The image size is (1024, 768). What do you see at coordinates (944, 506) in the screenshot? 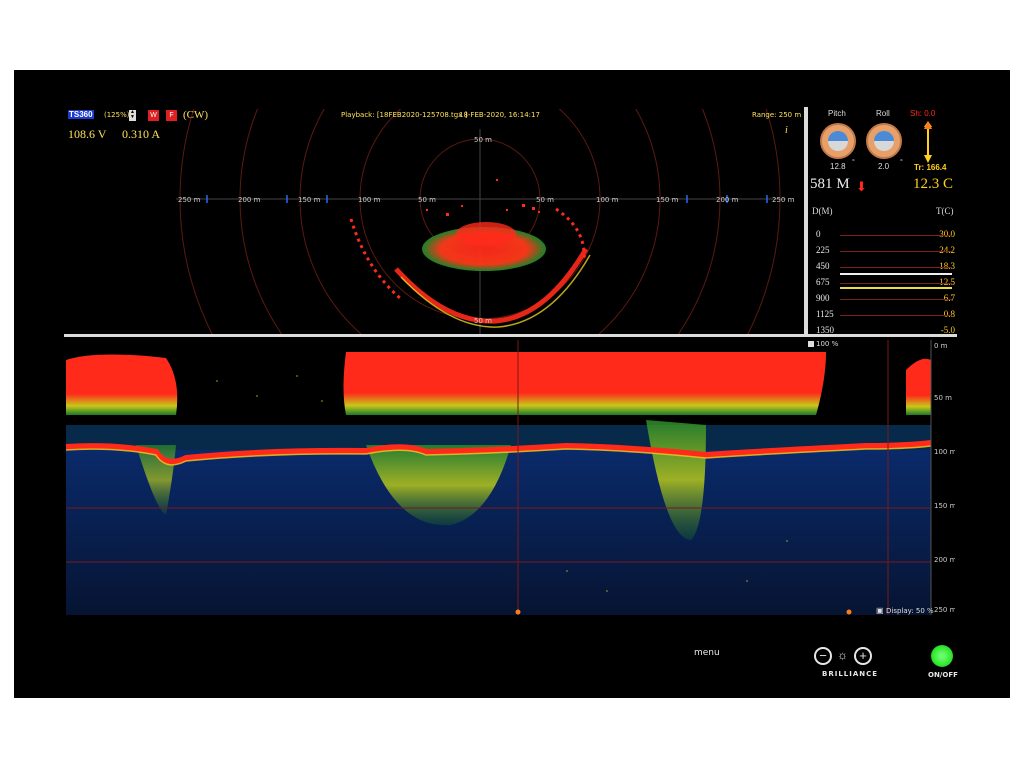
I see `depth-tick: 150 m` at bounding box center [944, 506].